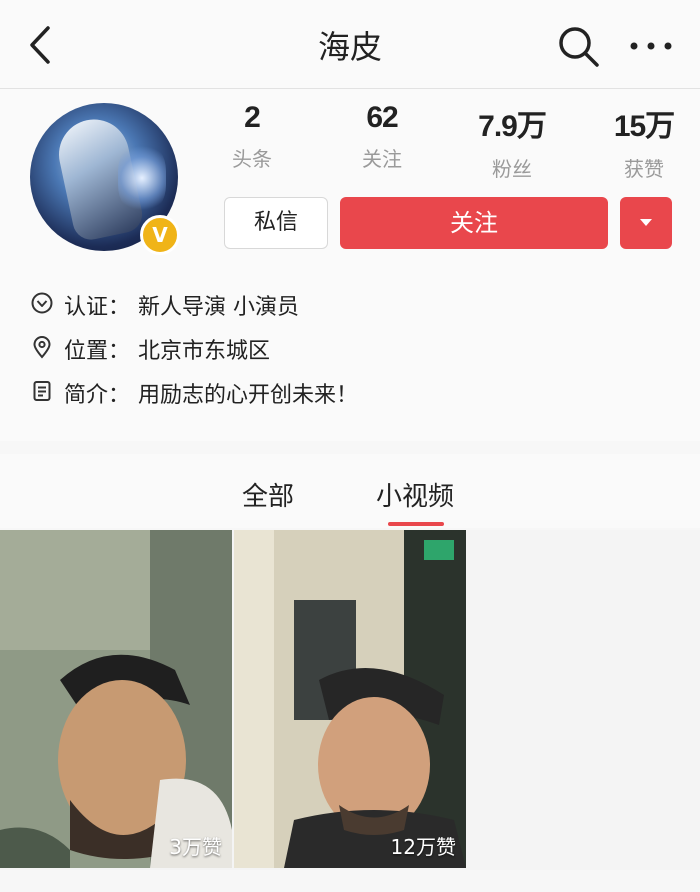 This screenshot has width=700, height=892. What do you see at coordinates (248, 395) in the screenshot?
I see `info-value: 用励志的心开创未来！` at bounding box center [248, 395].